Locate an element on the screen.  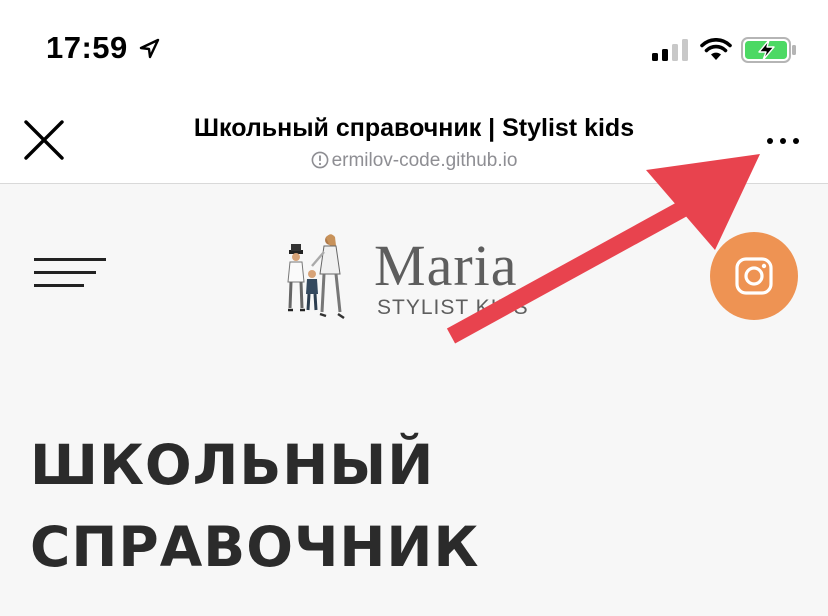
instagram-icon is located at coordinates (754, 276).